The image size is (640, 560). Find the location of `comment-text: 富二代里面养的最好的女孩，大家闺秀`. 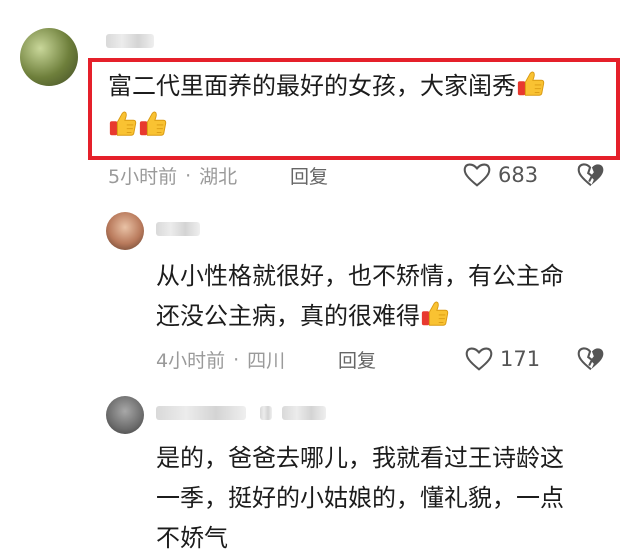

comment-text: 富二代里面养的最好的女孩，大家闺秀 is located at coordinates (358, 106).